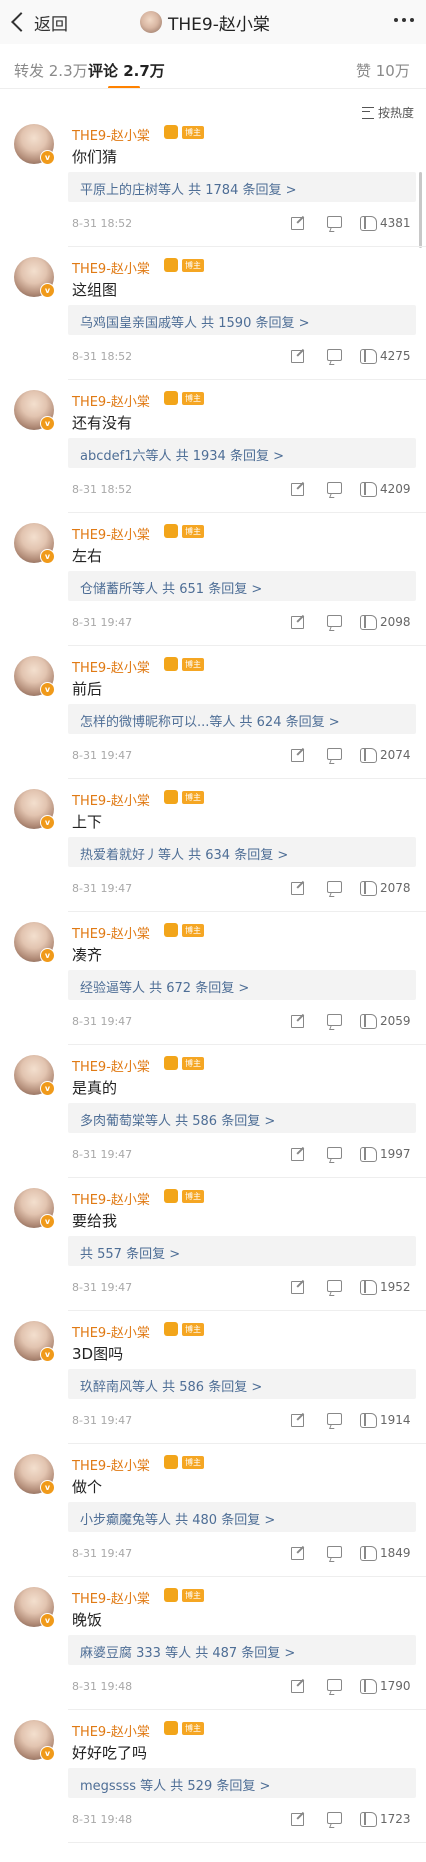 This screenshot has height=1862, width=426. What do you see at coordinates (51, 70) in the screenshot?
I see `tab-reposts: 转发 2.3万` at bounding box center [51, 70].